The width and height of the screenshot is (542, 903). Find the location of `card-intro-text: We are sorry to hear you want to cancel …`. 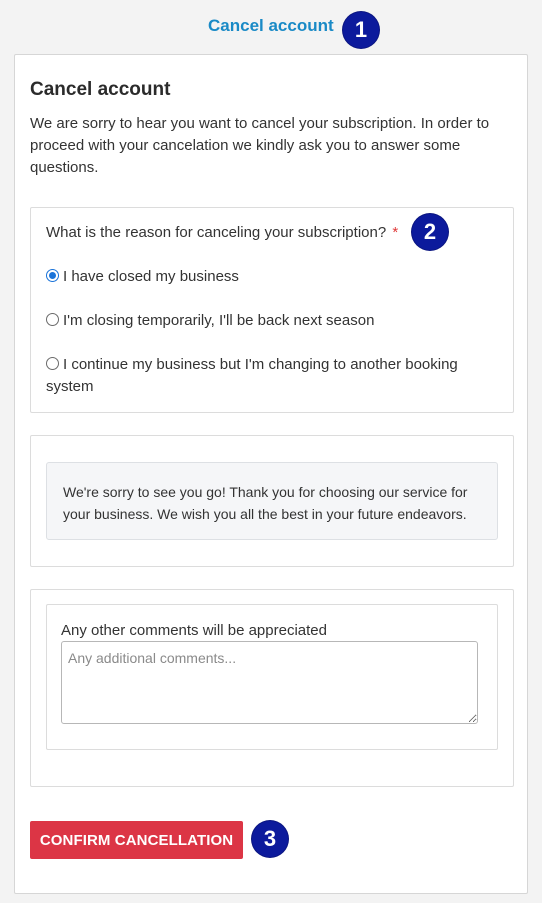

card-intro-text: We are sorry to hear you want to cancel … is located at coordinates (260, 145).